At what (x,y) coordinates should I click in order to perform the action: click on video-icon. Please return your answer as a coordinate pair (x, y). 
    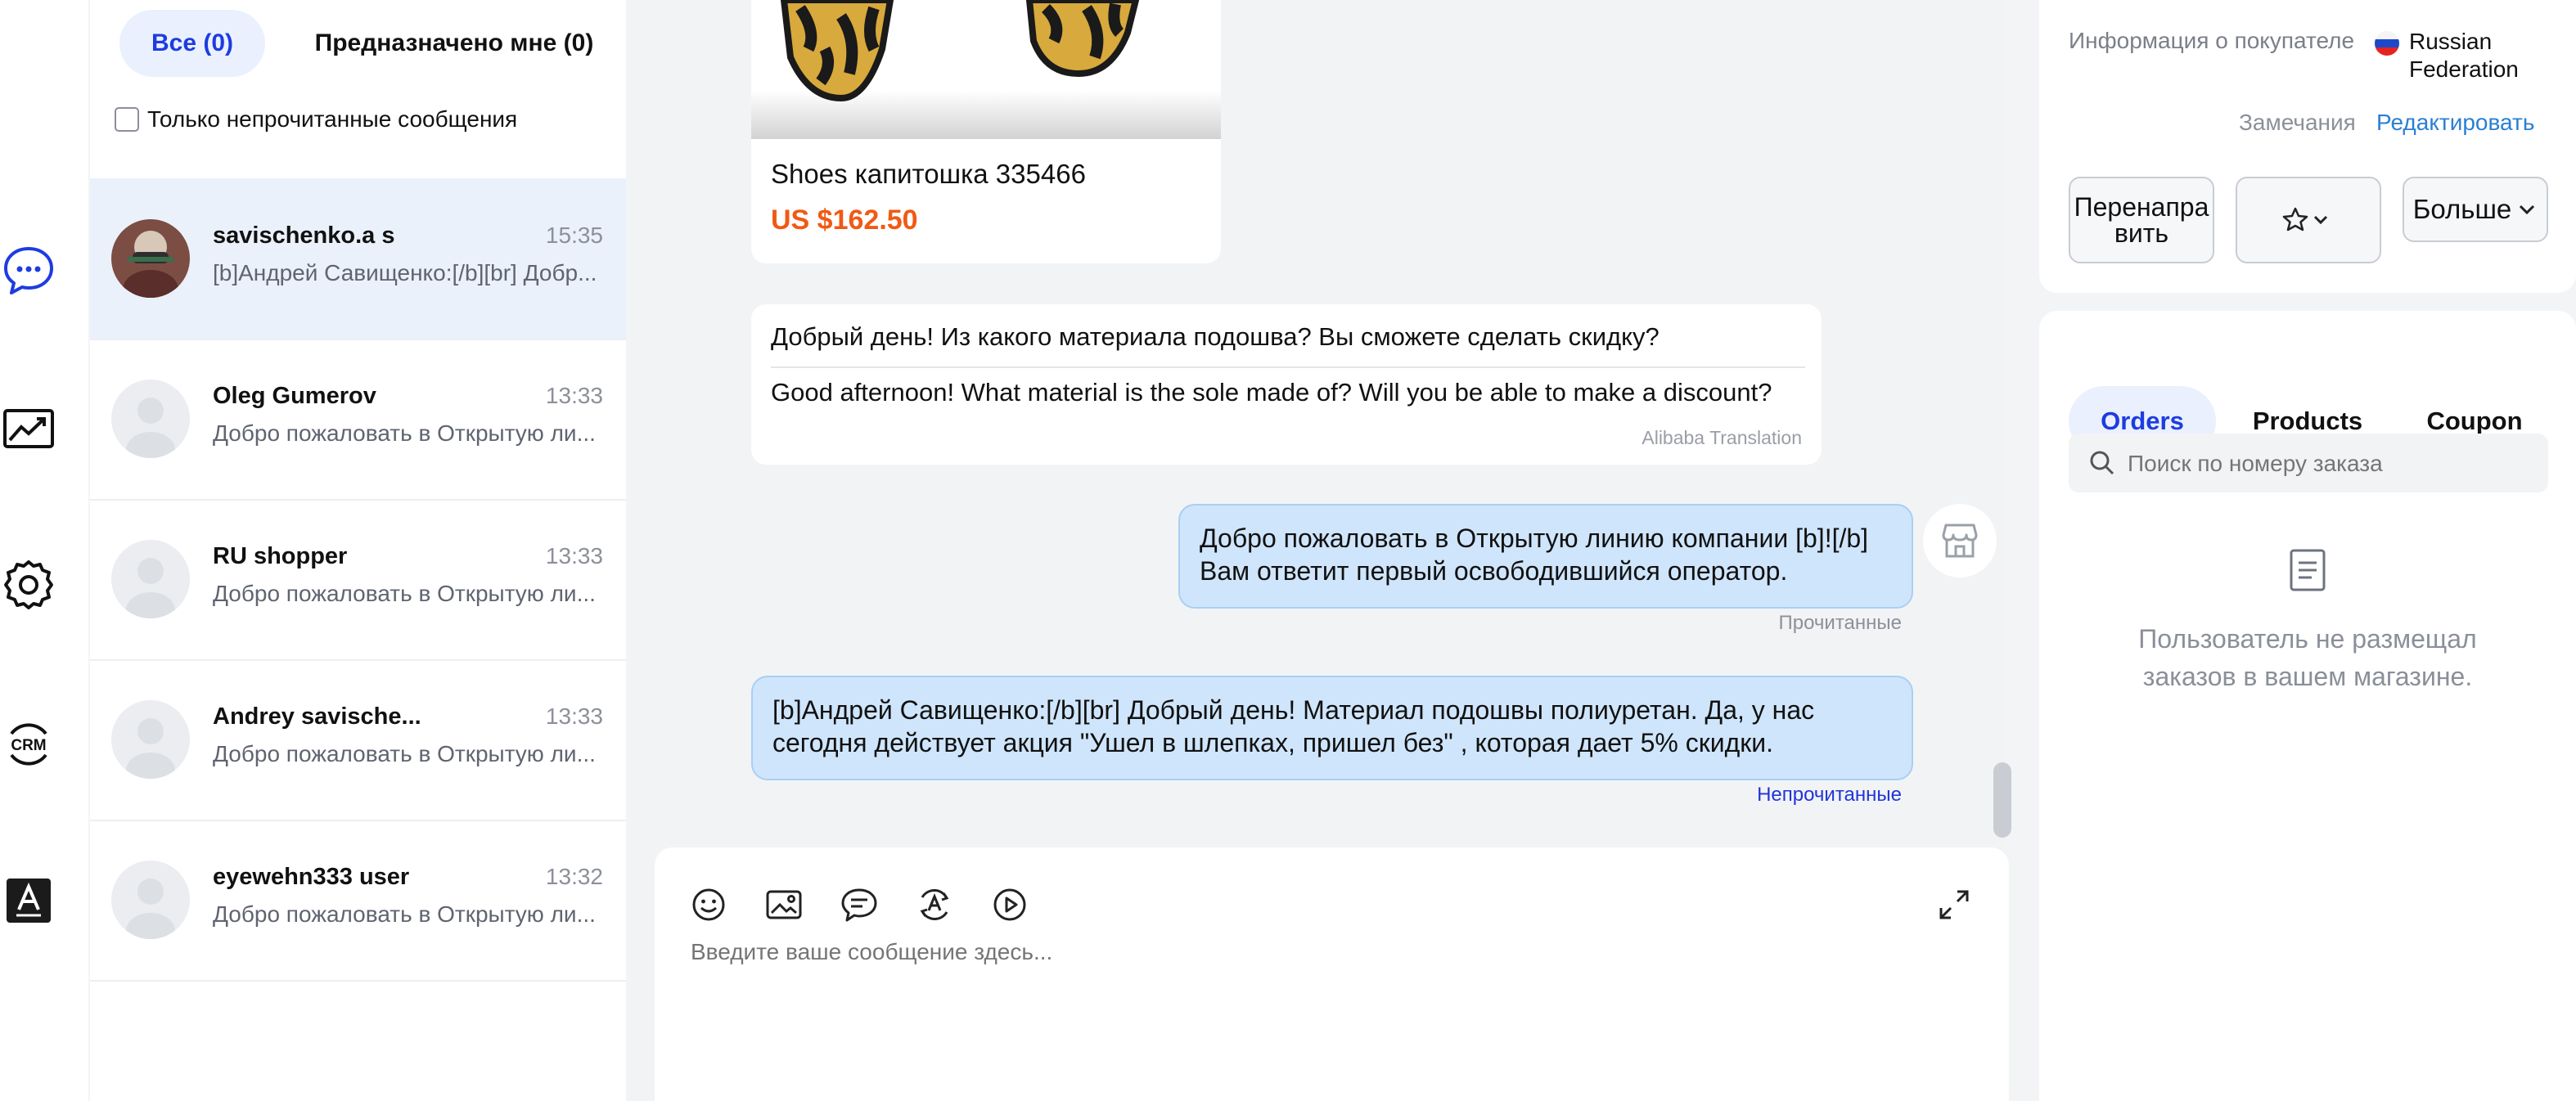
    Looking at the image, I should click on (1010, 904).